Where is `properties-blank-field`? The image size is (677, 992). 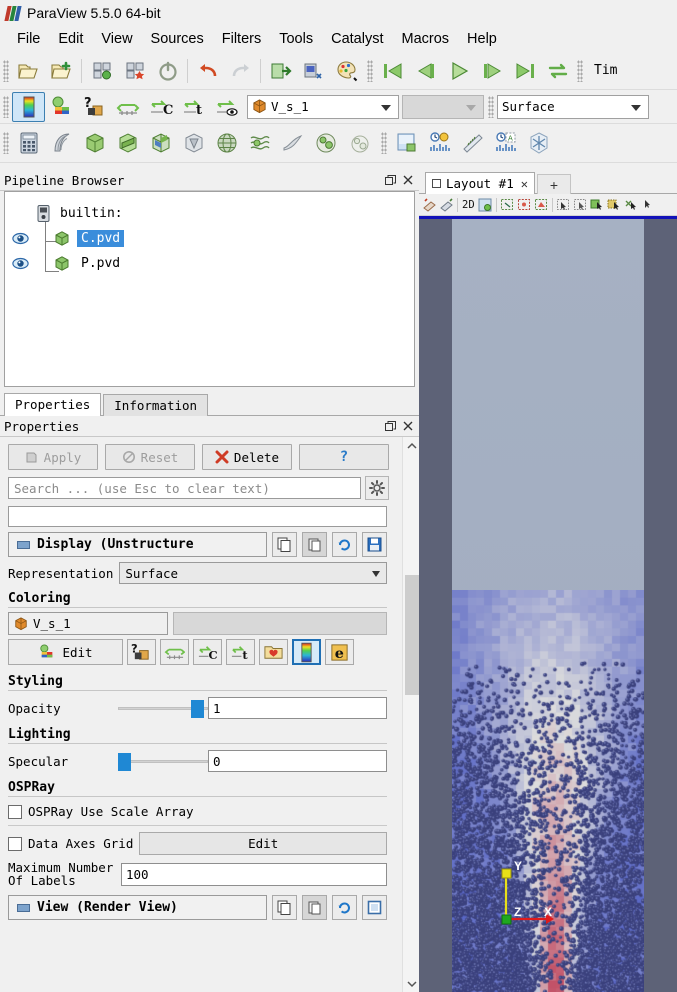 properties-blank-field is located at coordinates (197, 516).